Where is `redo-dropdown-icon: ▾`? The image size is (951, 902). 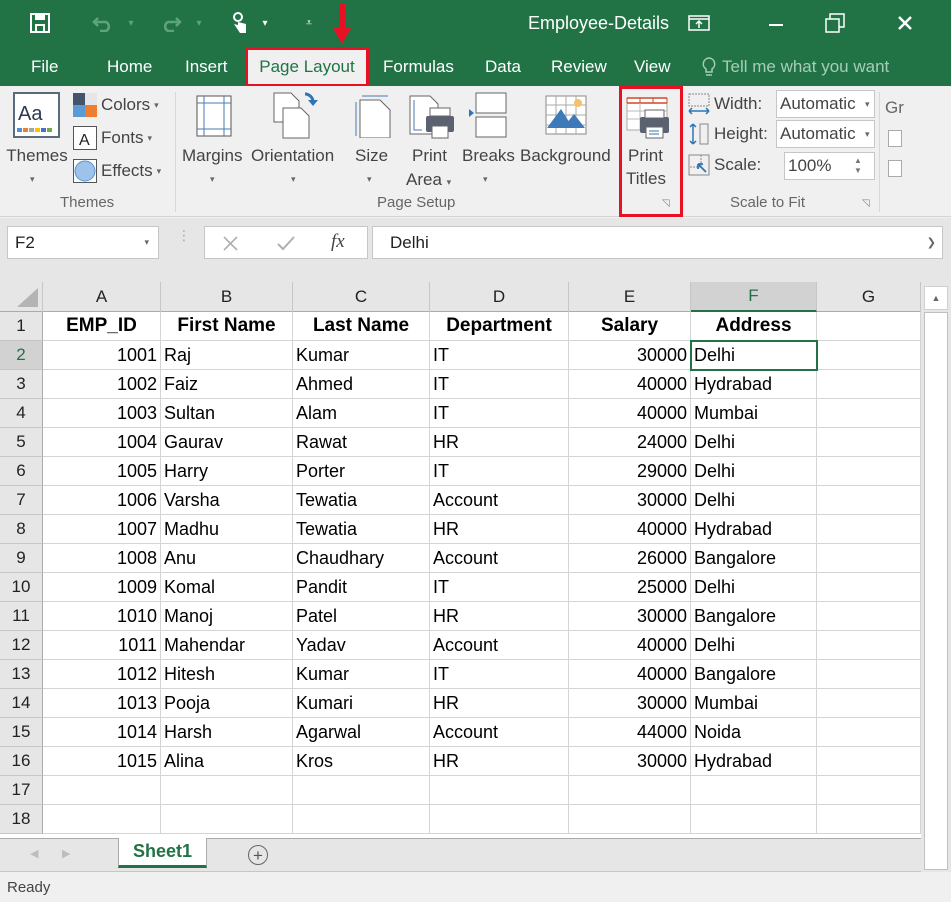 redo-dropdown-icon: ▾ is located at coordinates (199, 23).